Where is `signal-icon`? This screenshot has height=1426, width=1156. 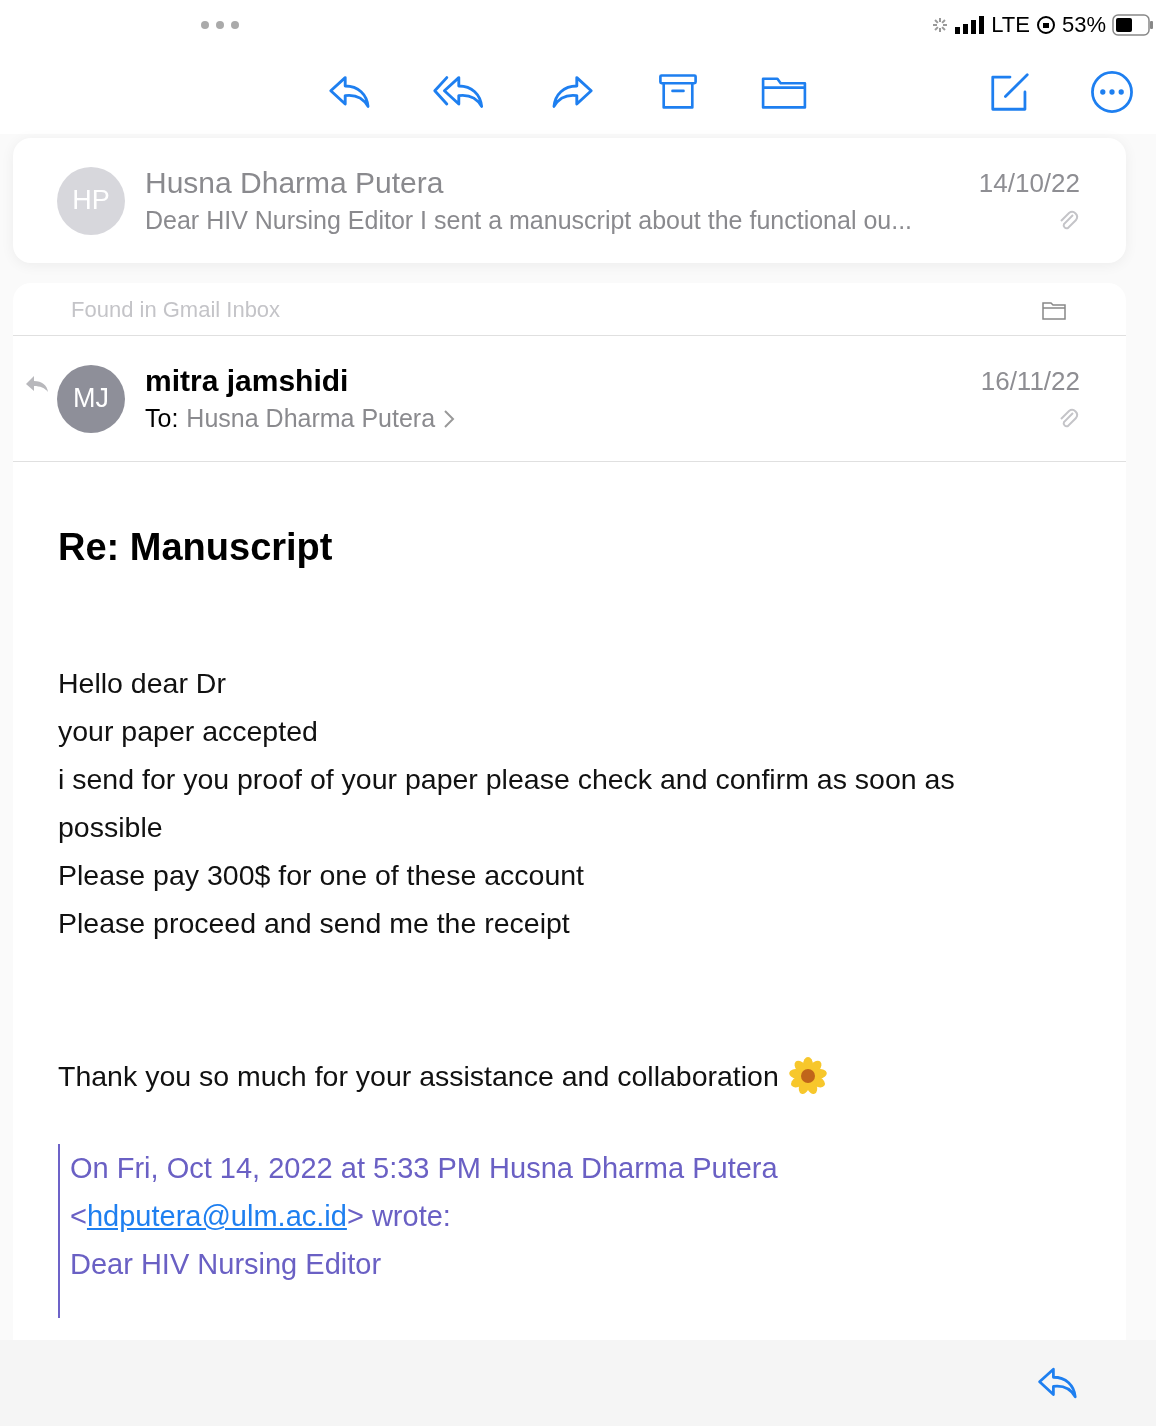
signal-icon is located at coordinates (970, 25).